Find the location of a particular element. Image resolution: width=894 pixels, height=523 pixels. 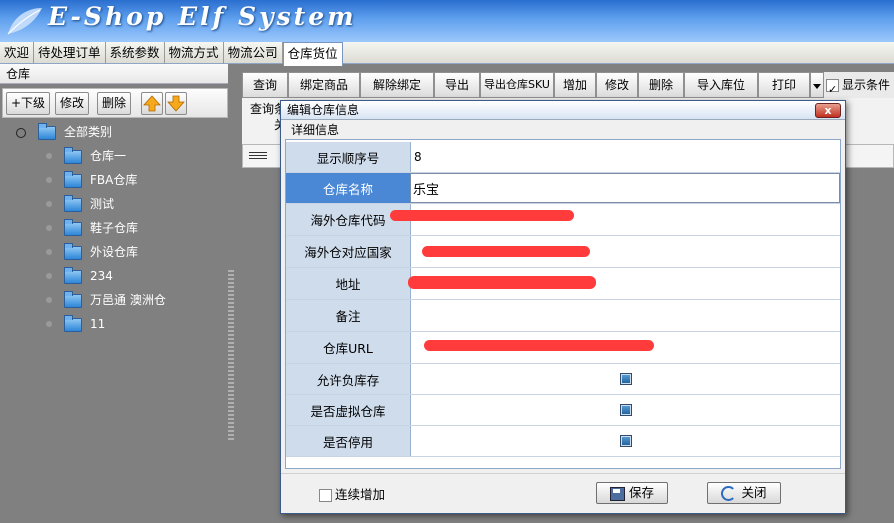

tree-item-label: 鞋子仓库 is located at coordinates (114, 228).